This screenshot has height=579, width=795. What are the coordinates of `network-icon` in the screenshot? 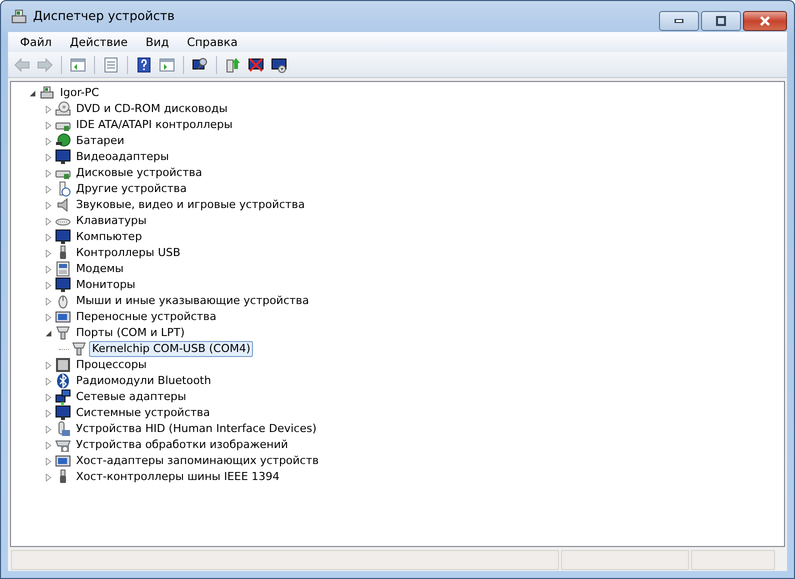 It's located at (63, 397).